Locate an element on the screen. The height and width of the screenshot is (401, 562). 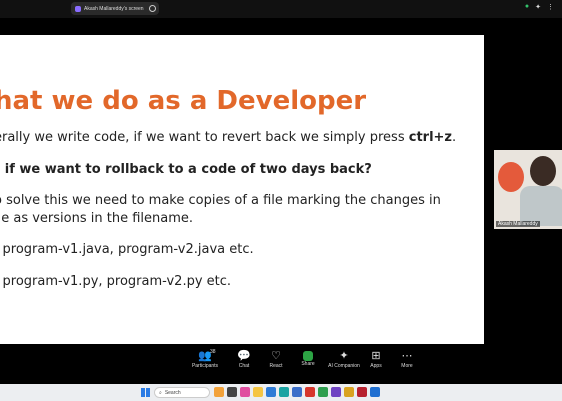
options-icon is located at coordinates (152, 8).